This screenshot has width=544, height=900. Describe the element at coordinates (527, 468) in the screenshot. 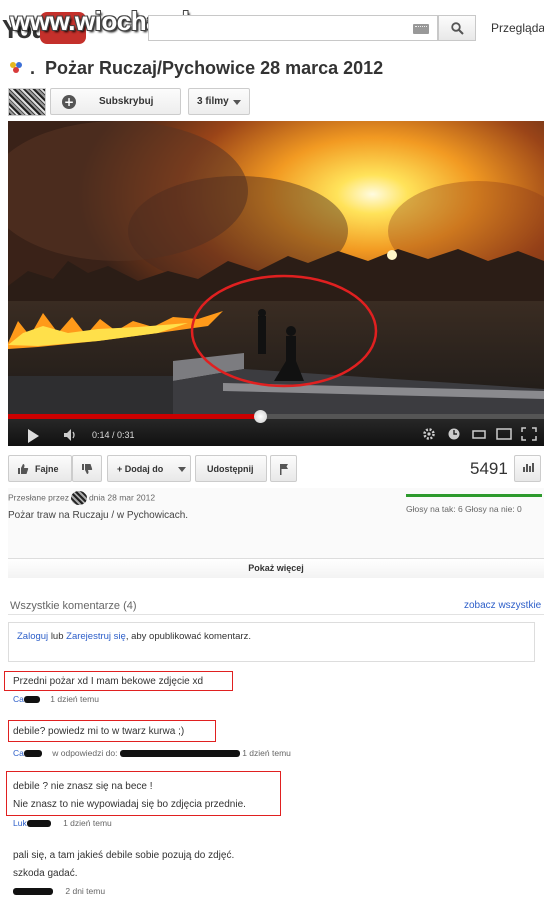

I see `stats-button` at that location.